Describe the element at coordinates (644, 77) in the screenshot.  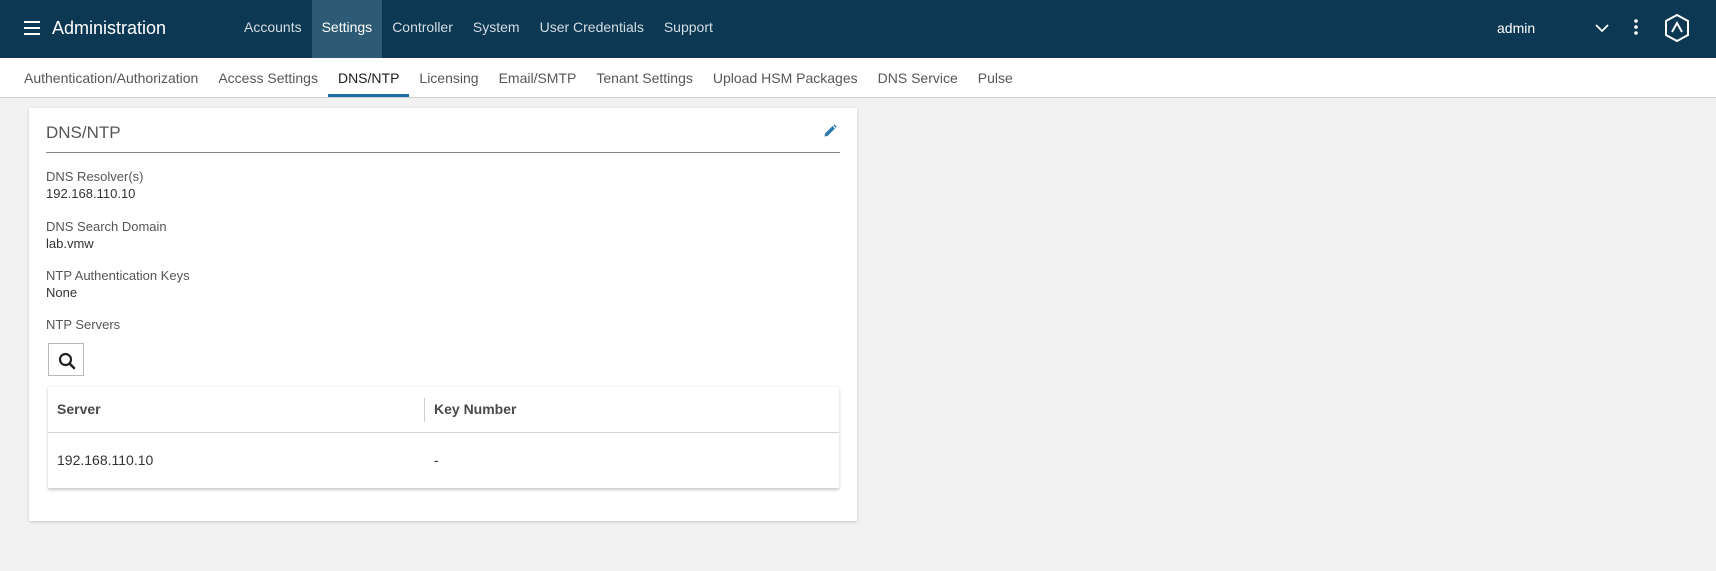
I see `tab-tenant-settings: Tenant Settings` at that location.